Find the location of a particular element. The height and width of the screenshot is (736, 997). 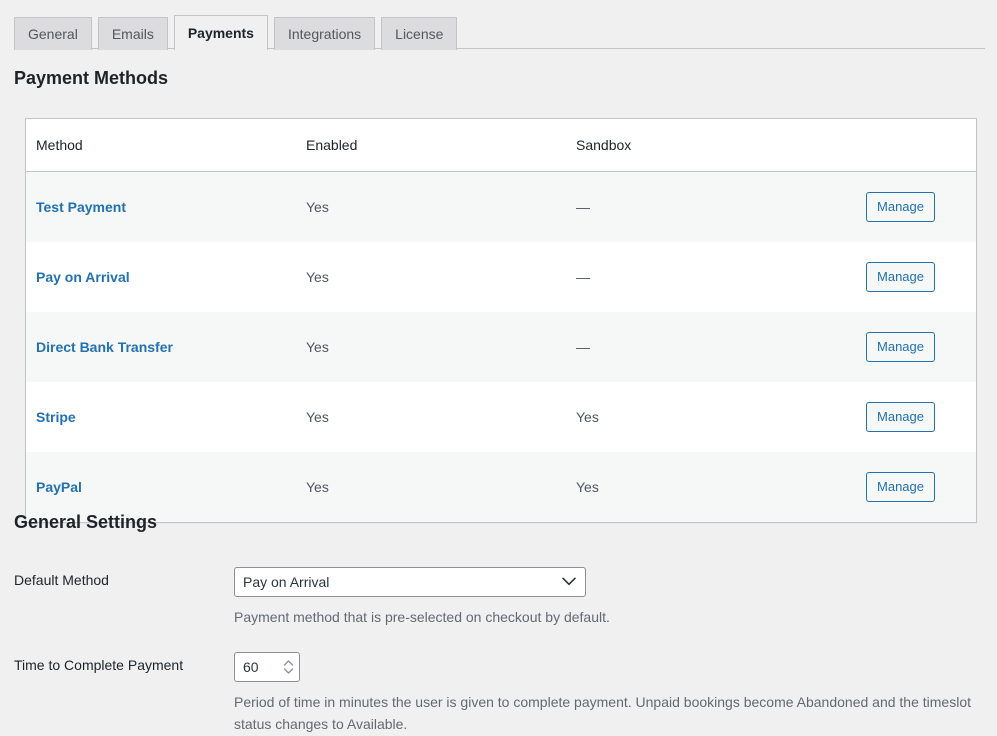

table-row: Pay on Arrival Yes — Manage is located at coordinates (501, 277).